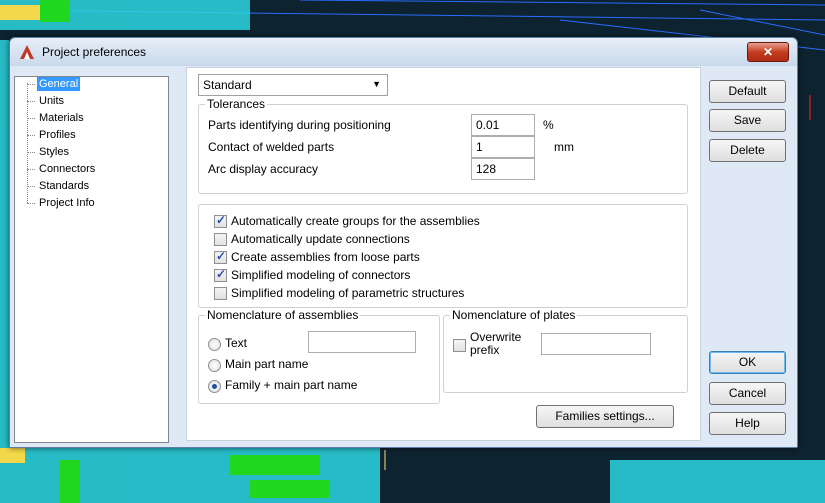 The width and height of the screenshot is (825, 503). I want to click on default-button: Default, so click(747, 91).